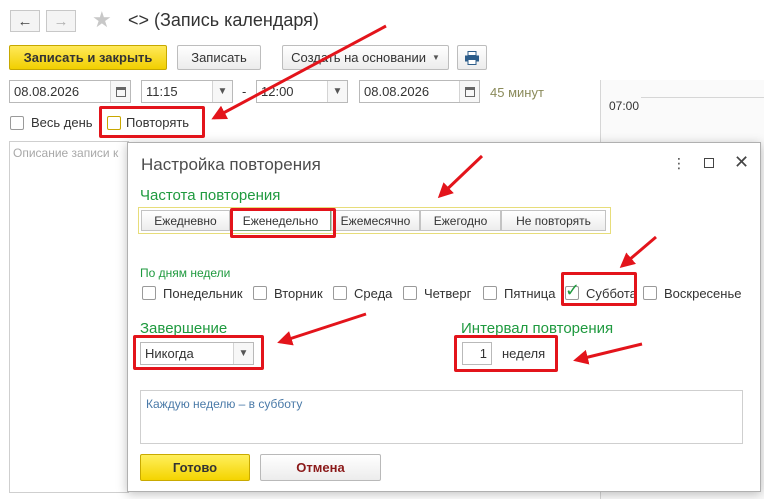 Image resolution: width=764 pixels, height=499 pixels. I want to click on arrow-left-icon: ←, so click(25, 21).